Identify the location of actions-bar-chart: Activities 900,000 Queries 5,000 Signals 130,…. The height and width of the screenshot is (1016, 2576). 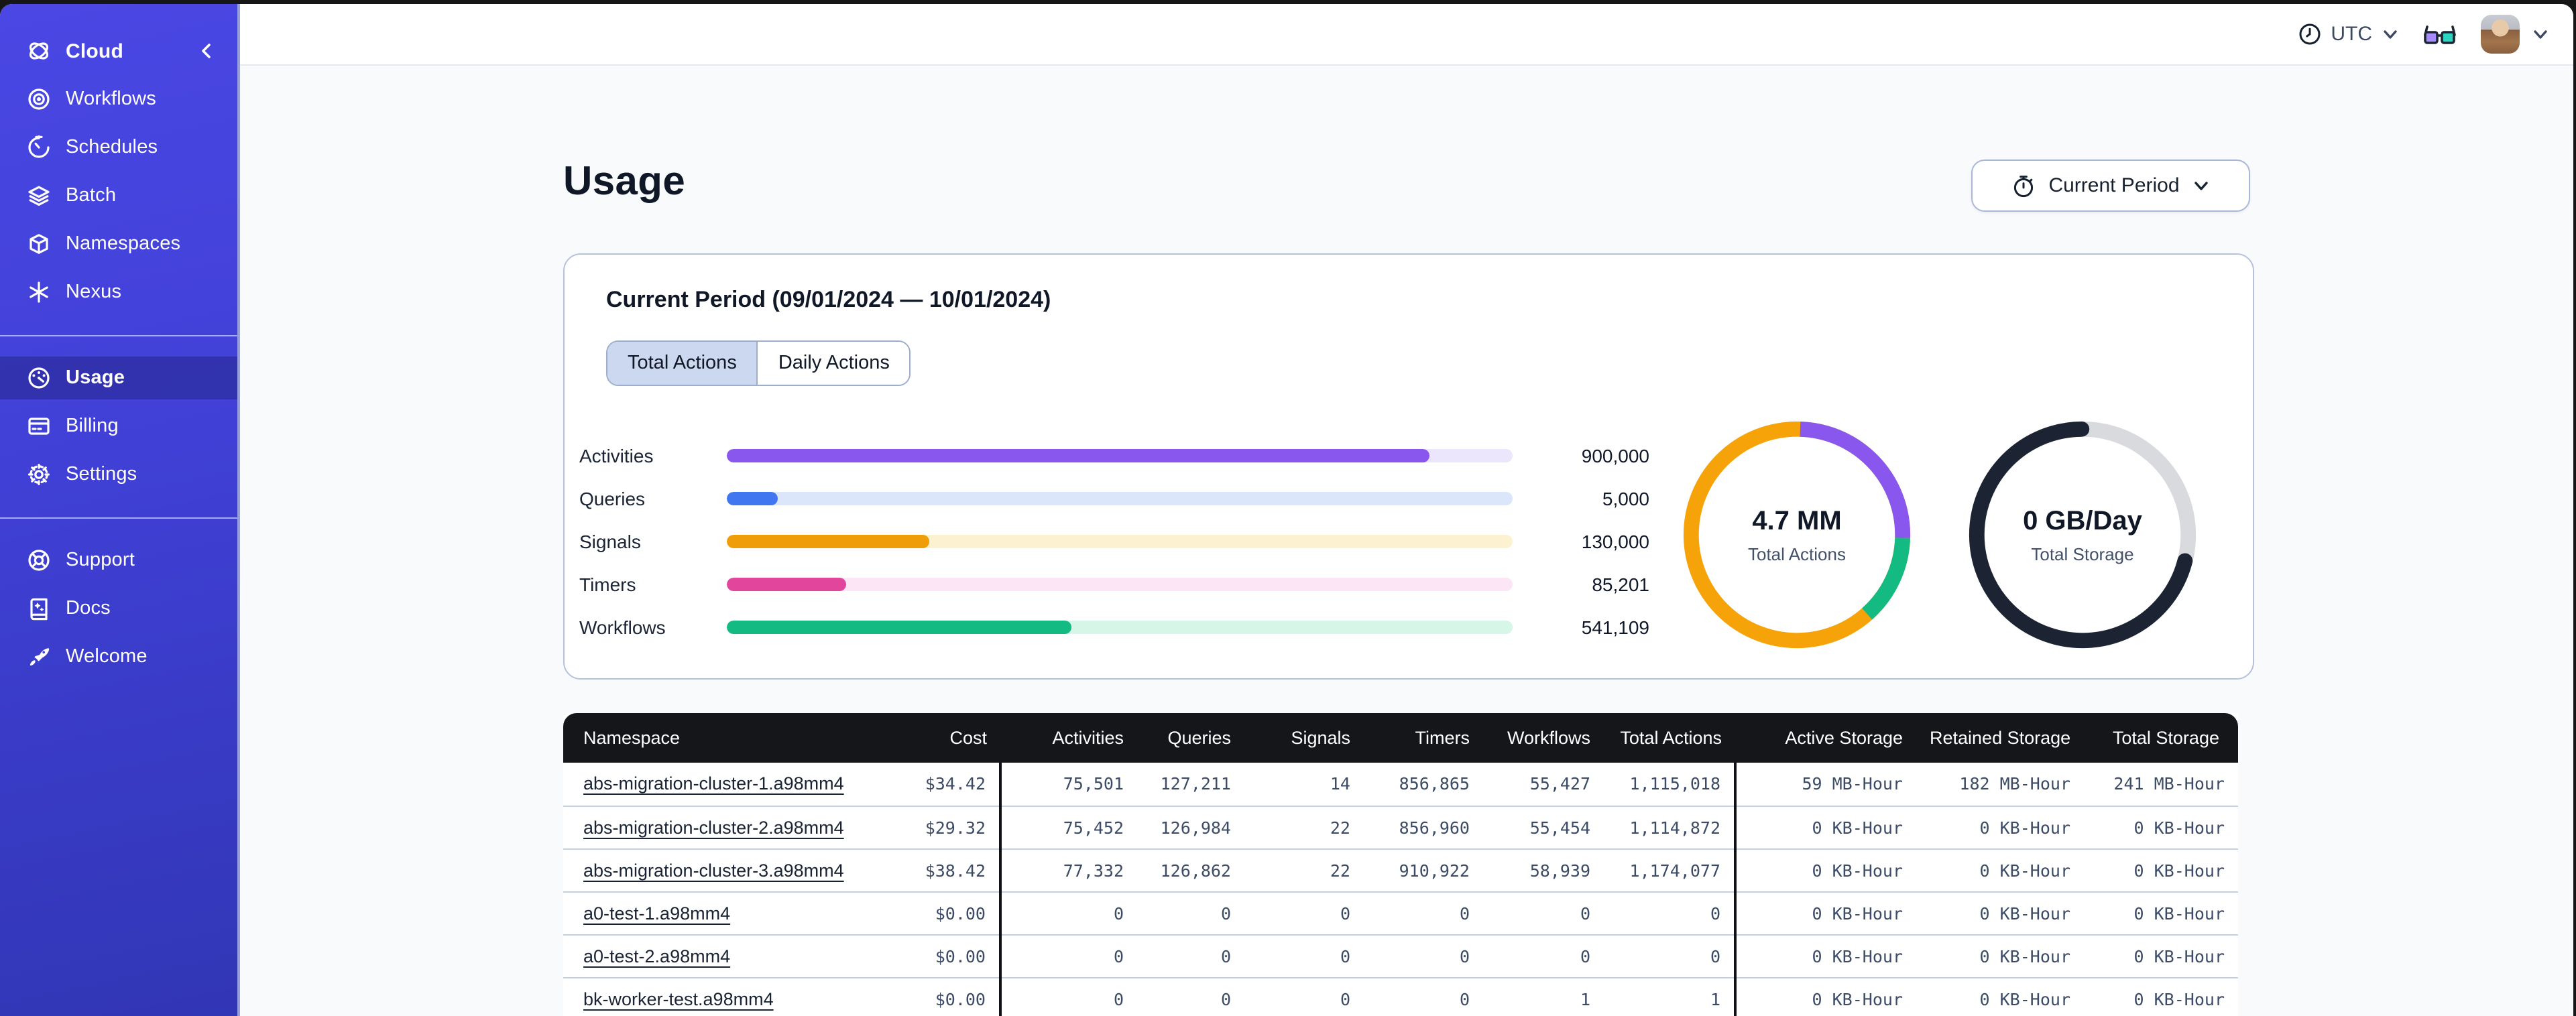
(1114, 541).